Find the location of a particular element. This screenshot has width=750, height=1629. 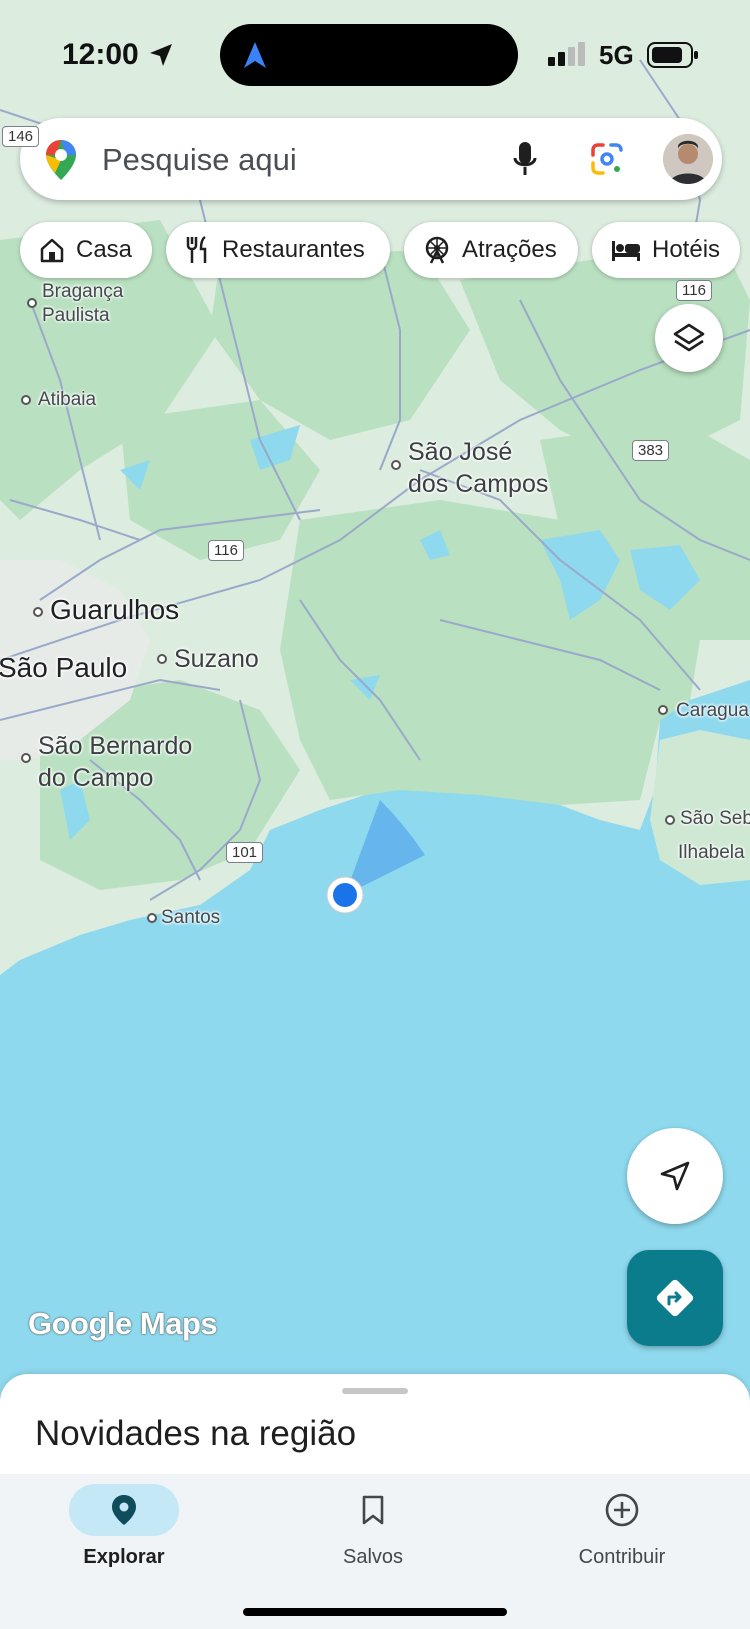

home-icon is located at coordinates (52, 250).